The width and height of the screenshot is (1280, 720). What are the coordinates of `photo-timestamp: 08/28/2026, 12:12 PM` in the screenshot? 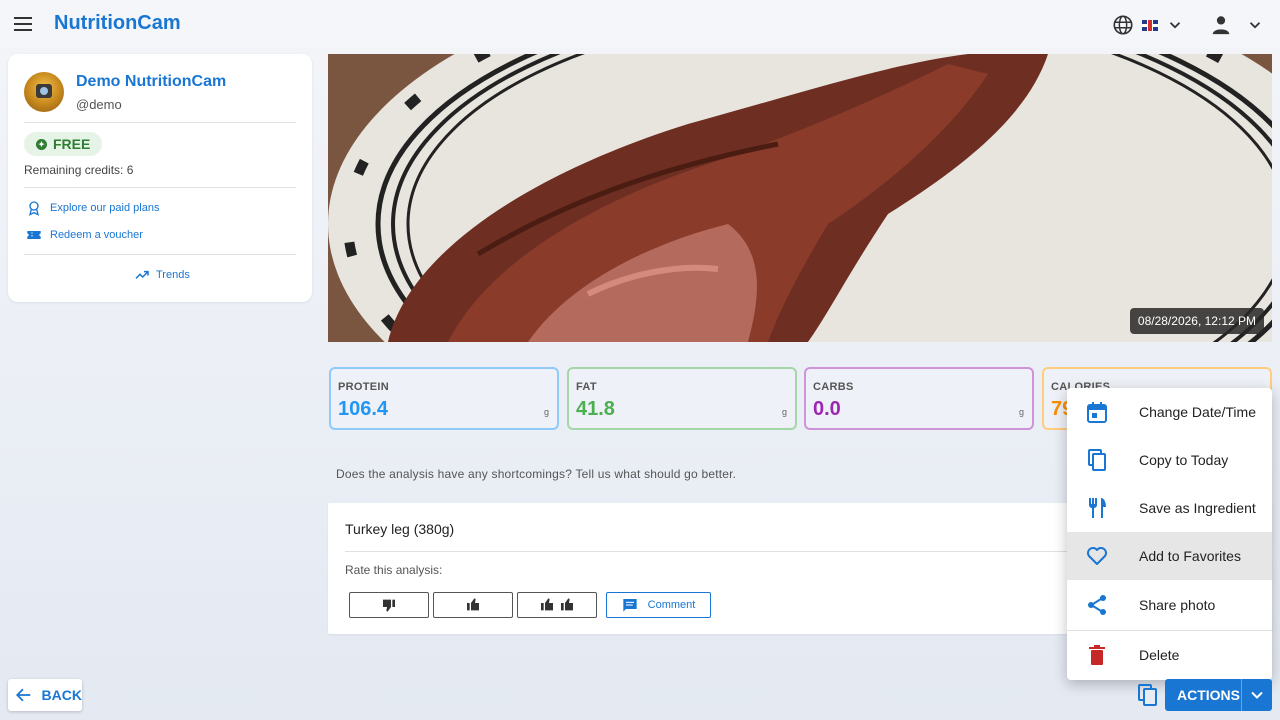 It's located at (1196, 321).